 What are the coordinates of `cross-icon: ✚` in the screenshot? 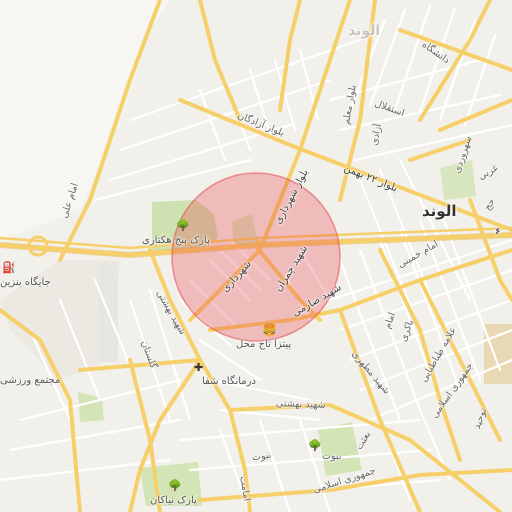 It's located at (198, 367).